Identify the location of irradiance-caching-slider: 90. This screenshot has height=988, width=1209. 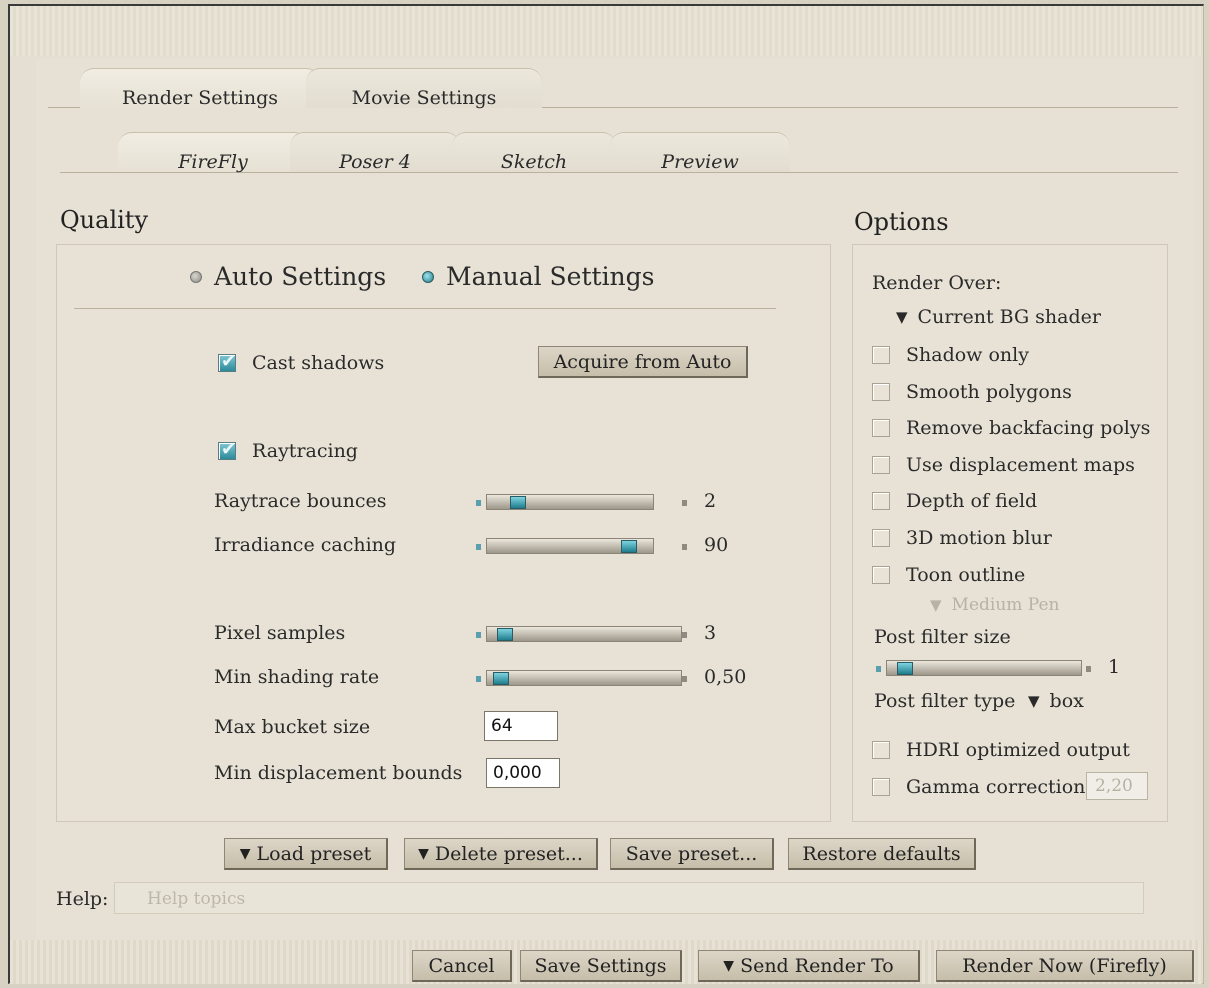
(606, 545).